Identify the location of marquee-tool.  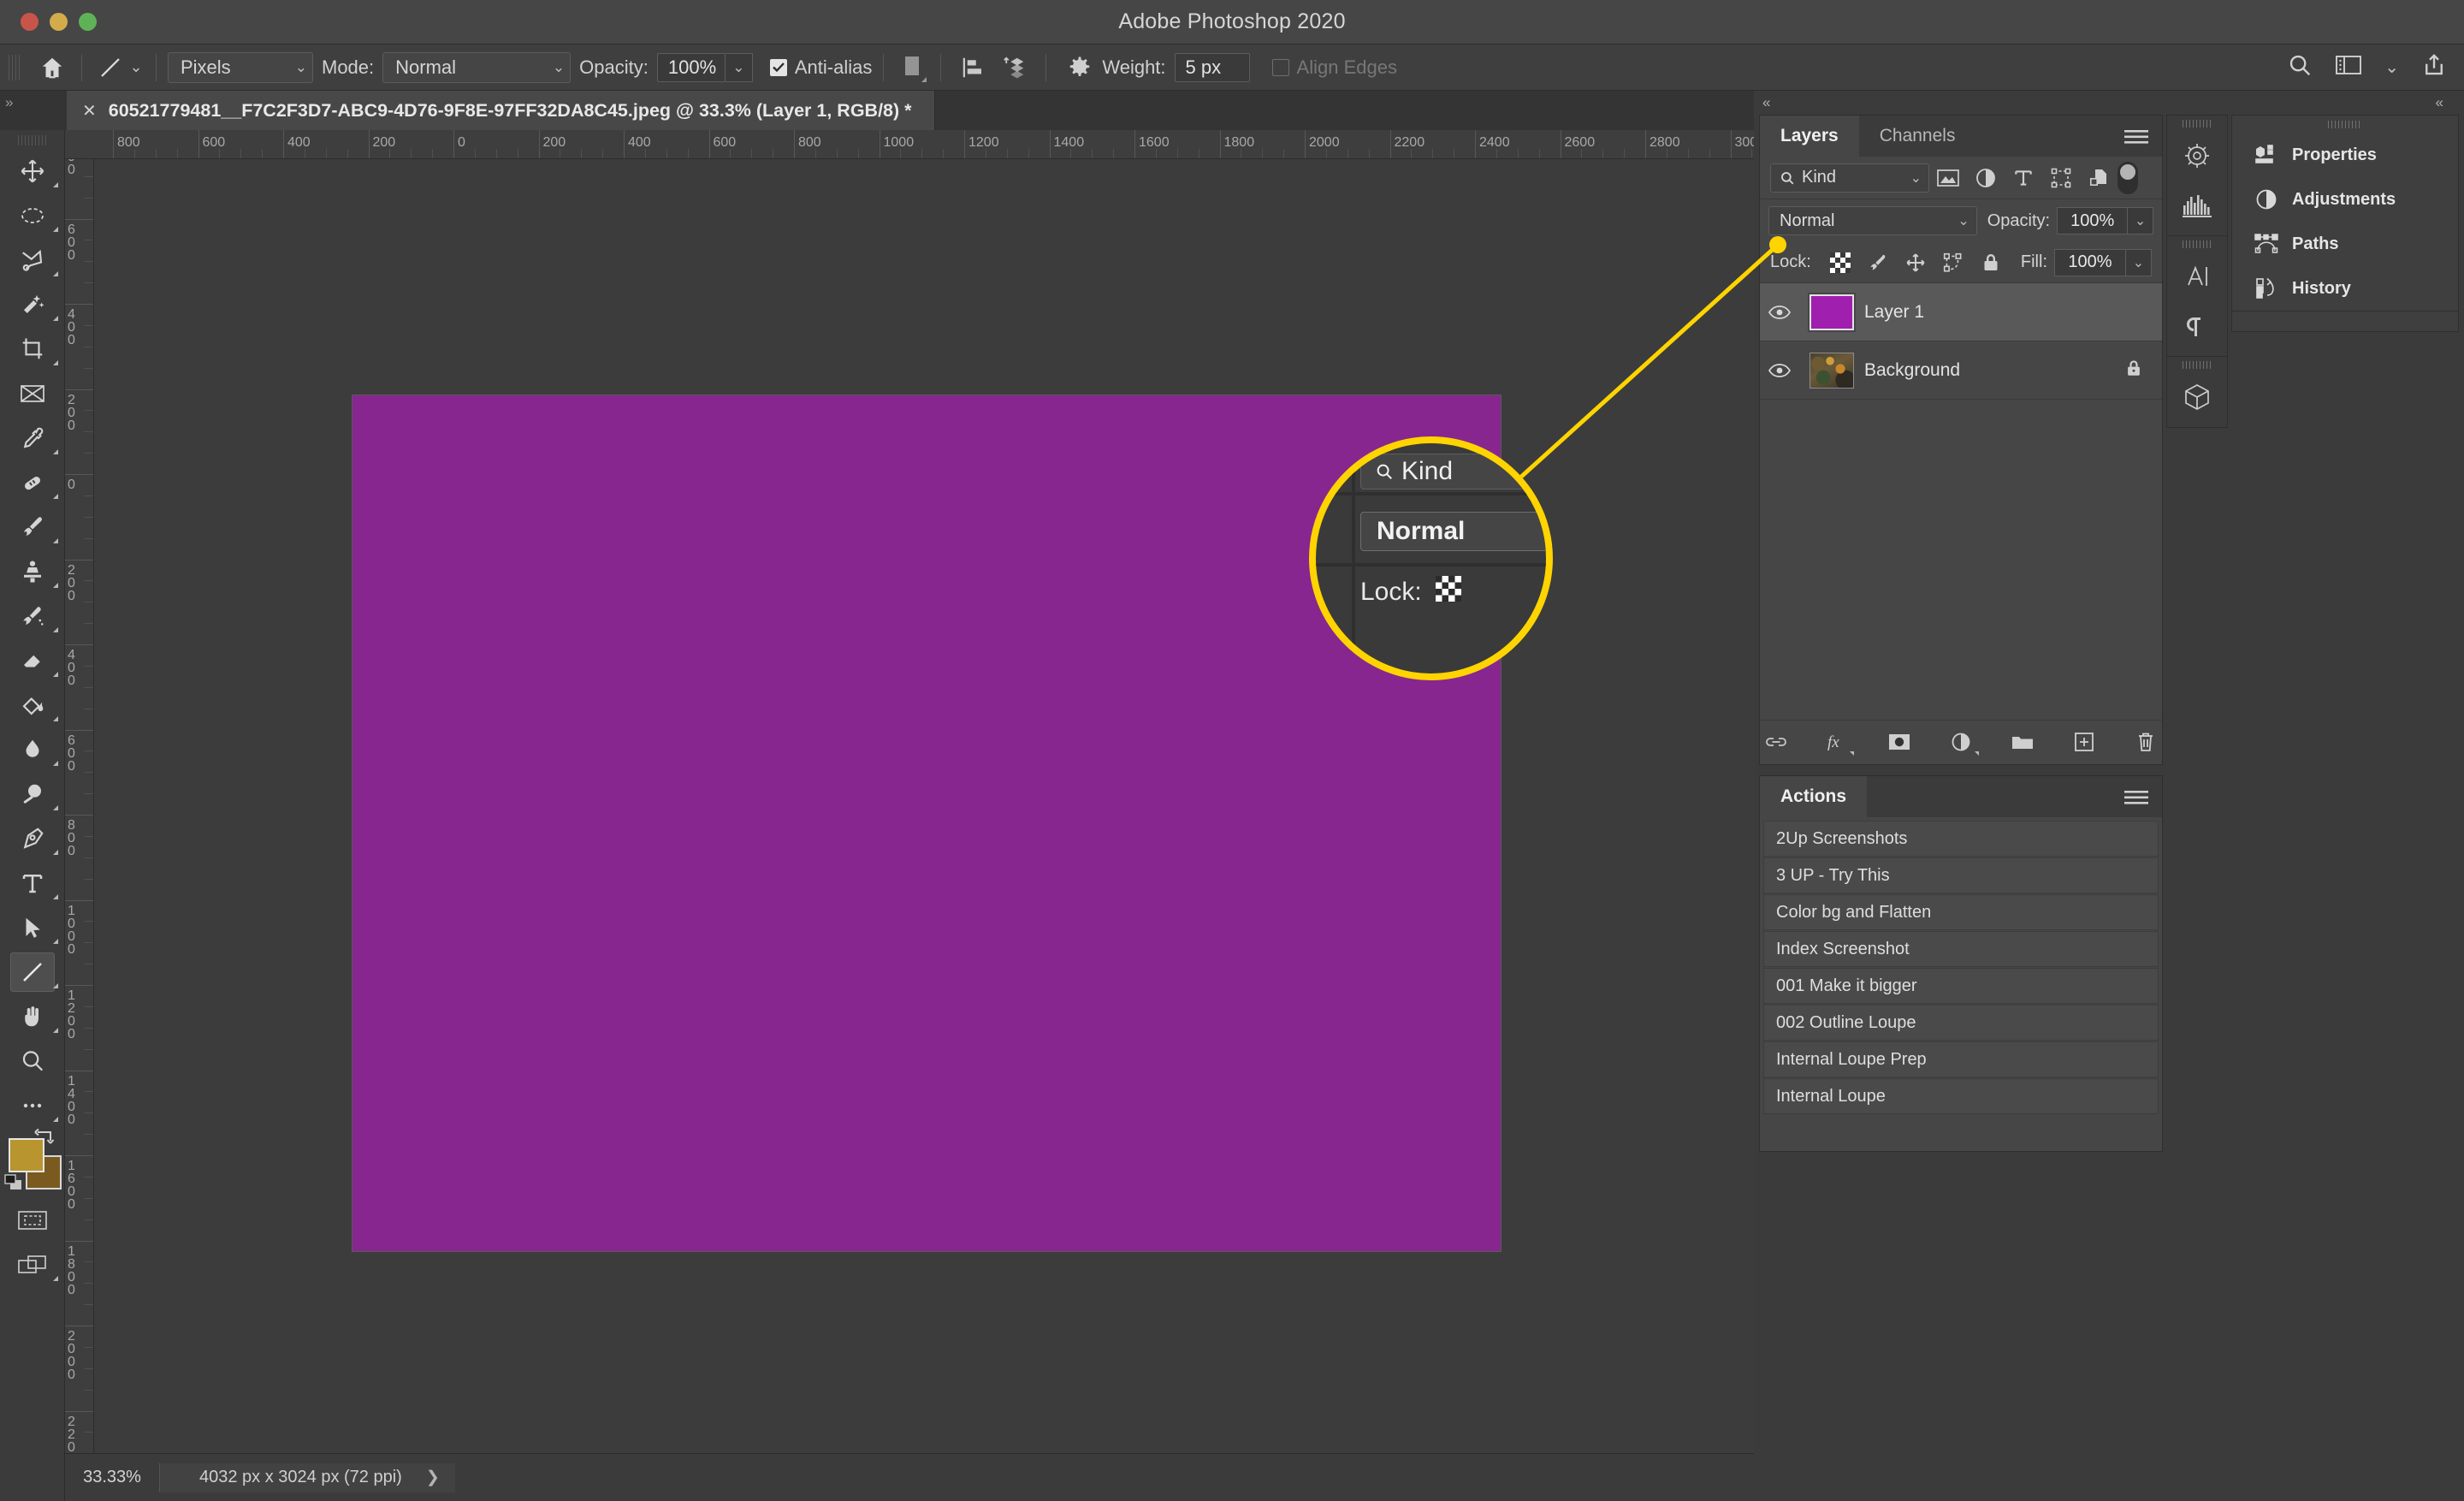
(32, 215).